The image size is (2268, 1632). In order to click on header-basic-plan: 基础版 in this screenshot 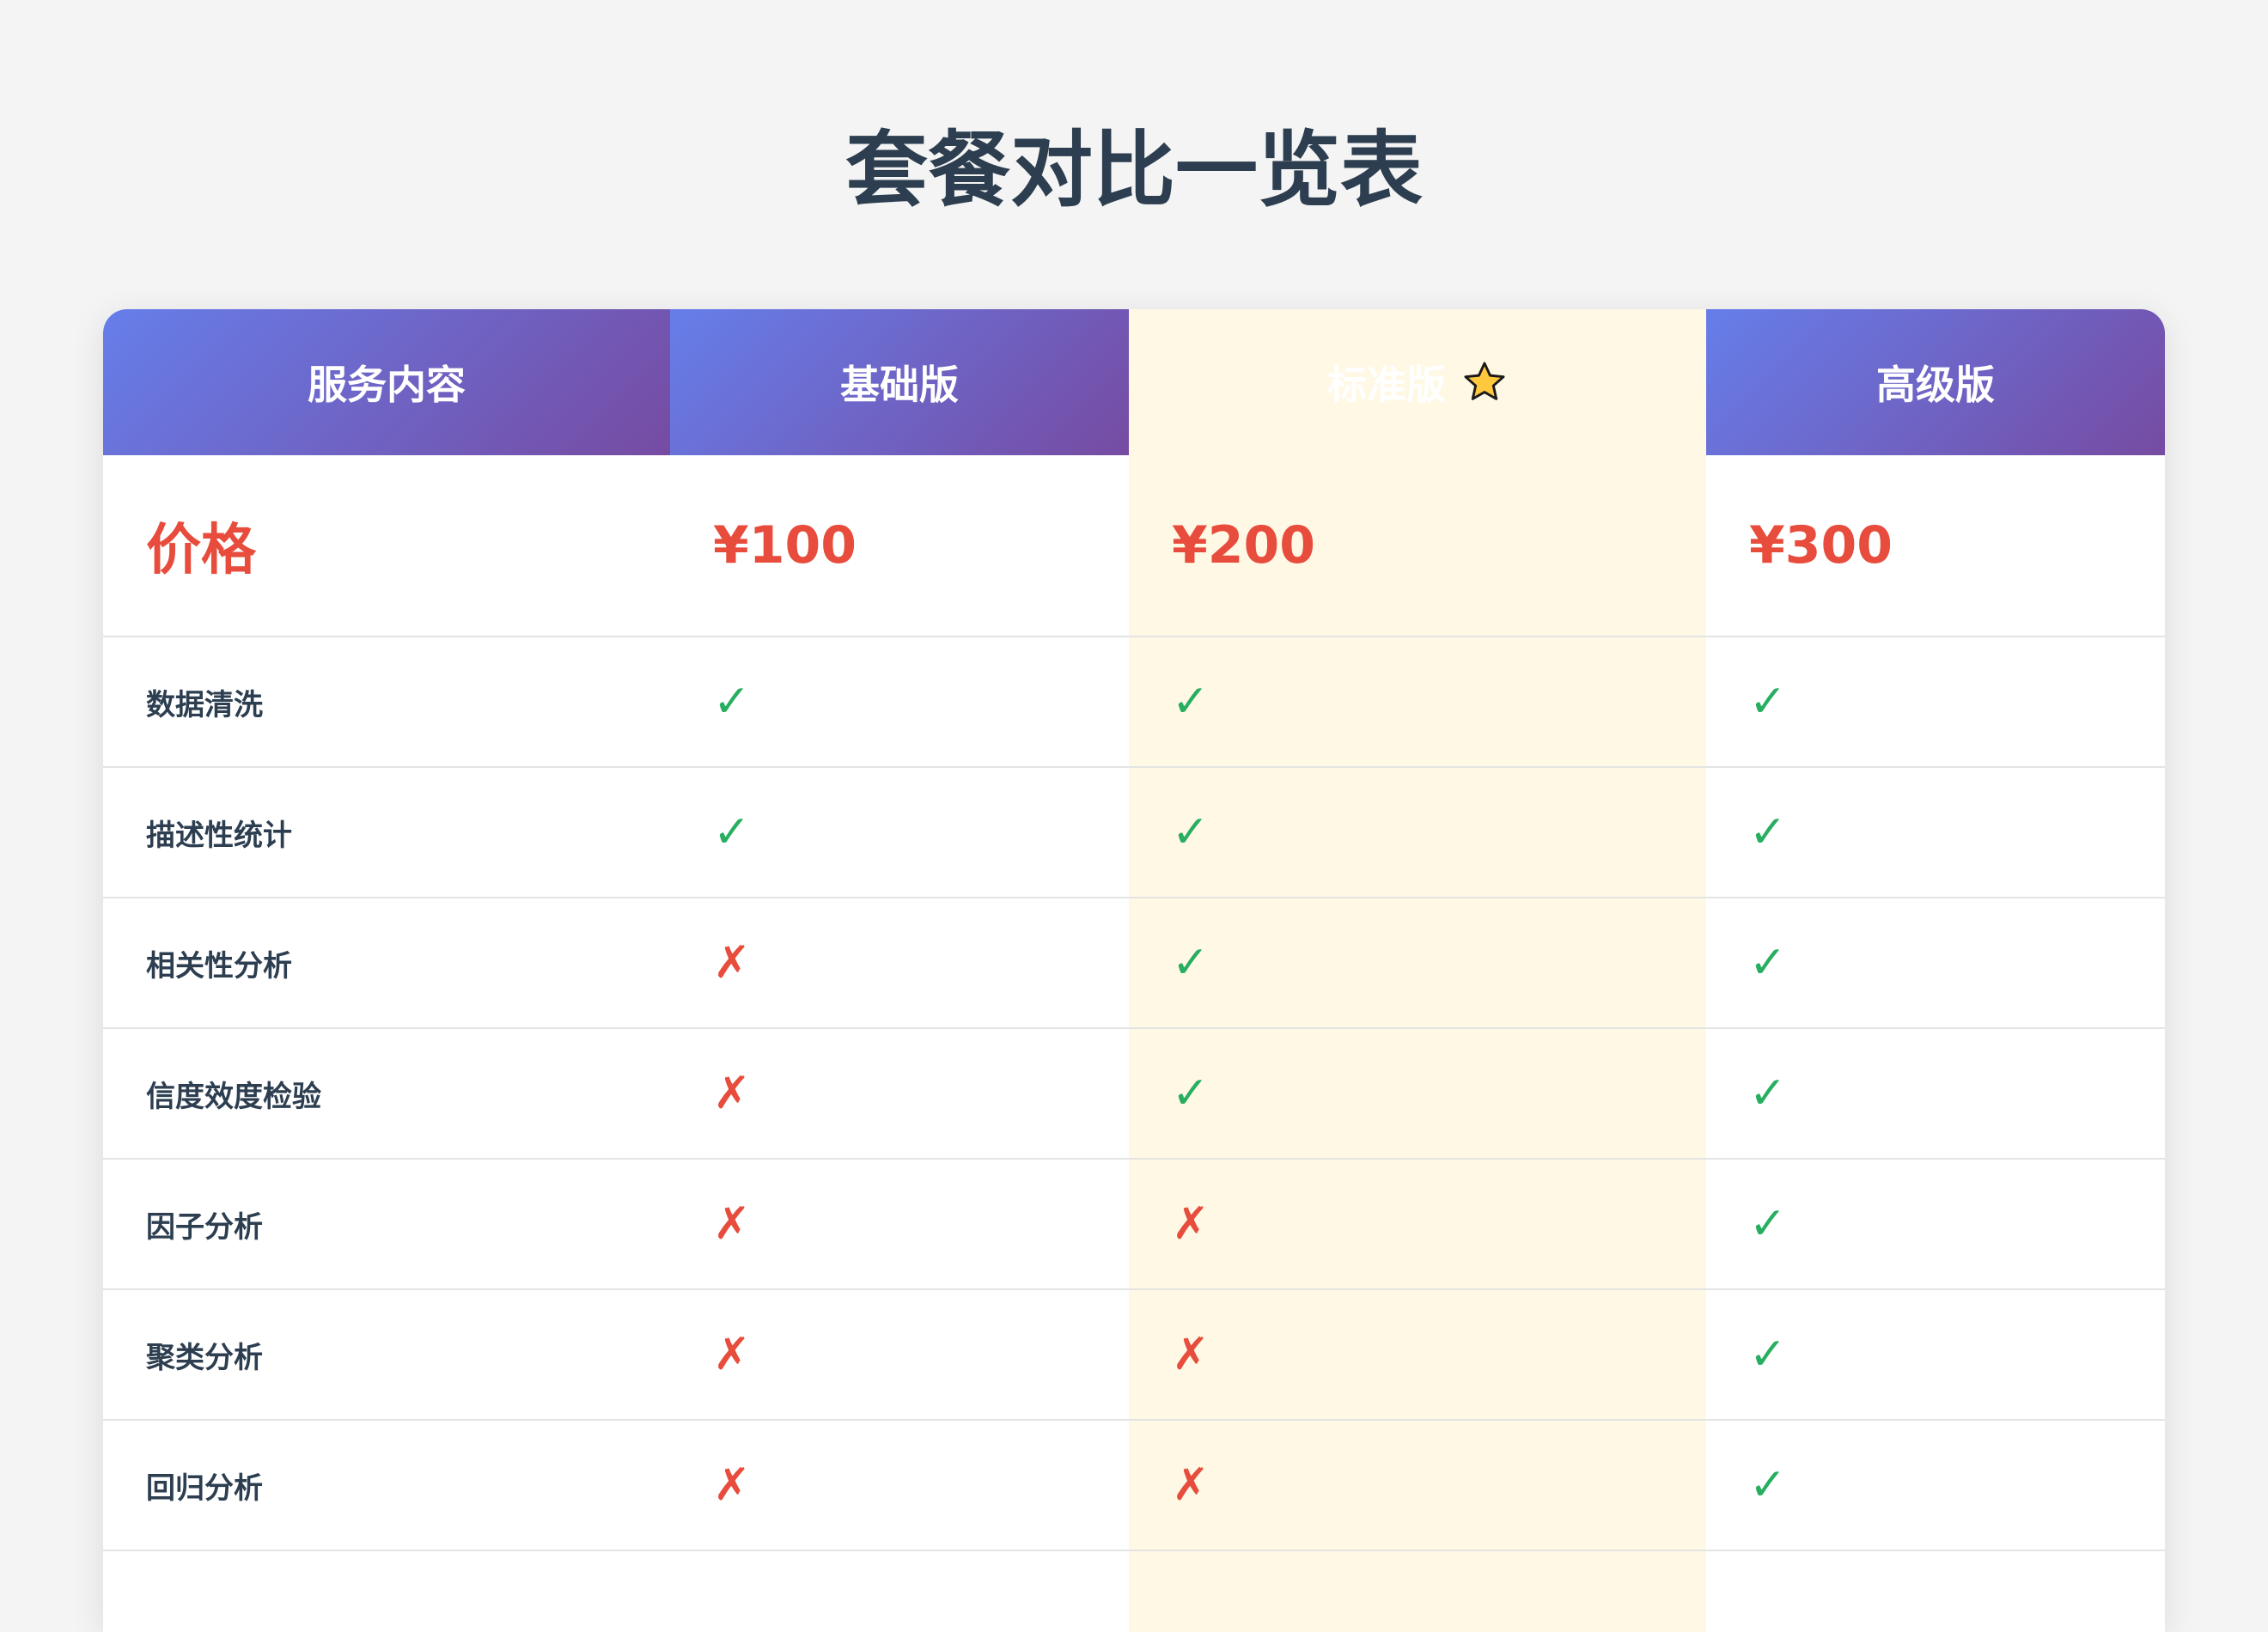, I will do `click(899, 382)`.